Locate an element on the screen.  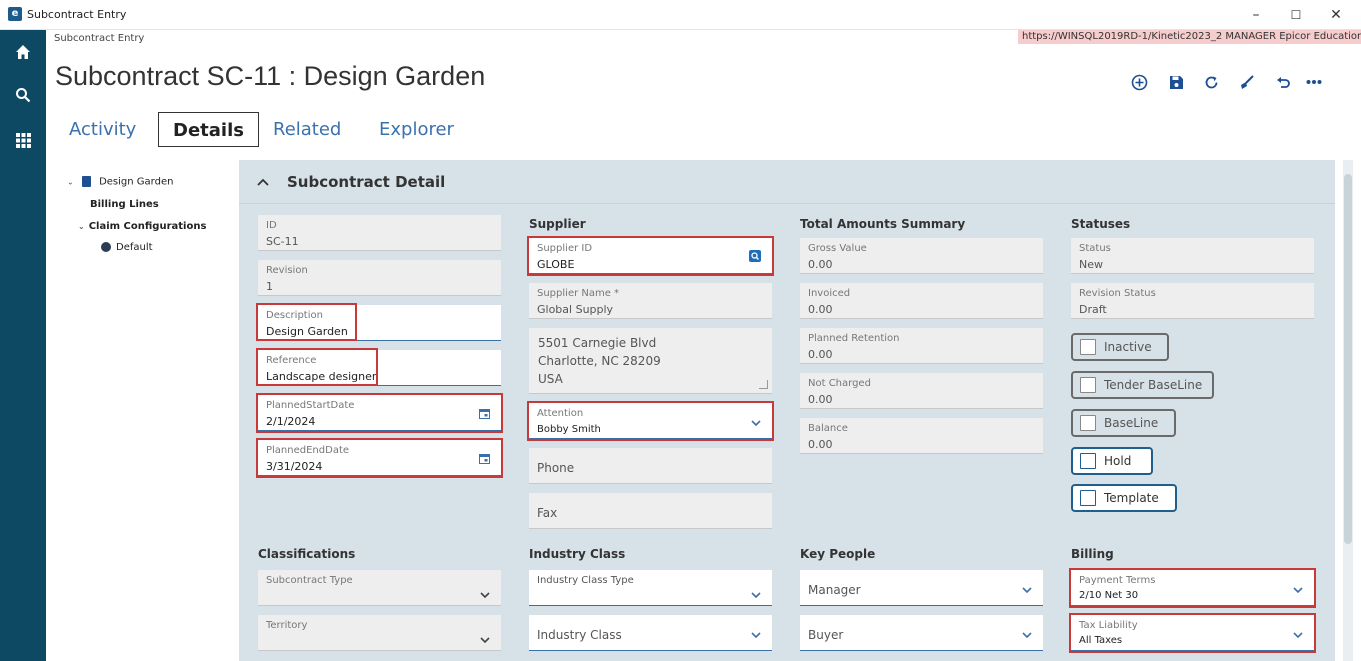
tree-item-claim-configurations: ⌄ Claim Configurations is located at coordinates (142, 226).